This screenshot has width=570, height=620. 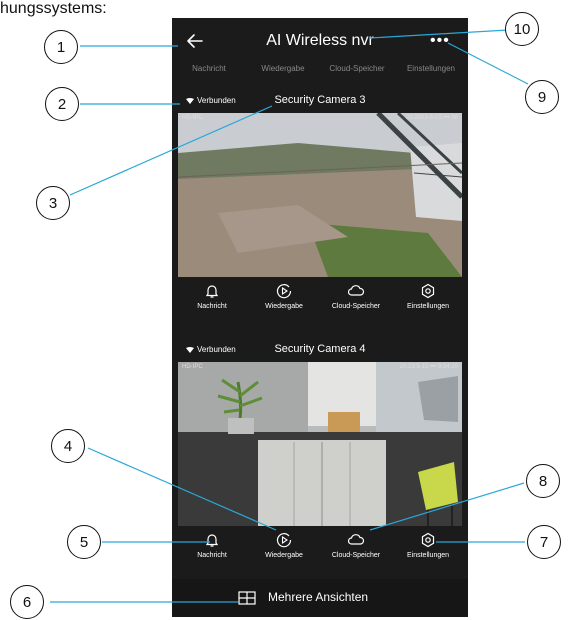 What do you see at coordinates (542, 97) in the screenshot?
I see `callout-9: 9` at bounding box center [542, 97].